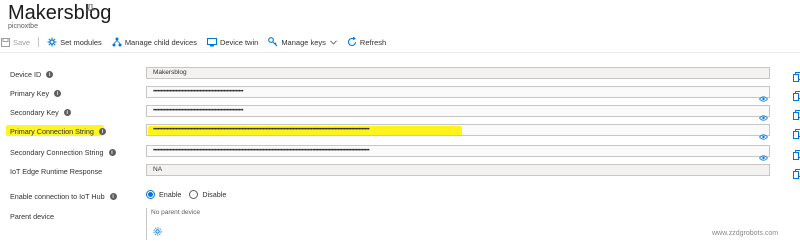  Describe the element at coordinates (23, 26) in the screenshot. I see `page-subtitle: picnoxtbe` at that location.